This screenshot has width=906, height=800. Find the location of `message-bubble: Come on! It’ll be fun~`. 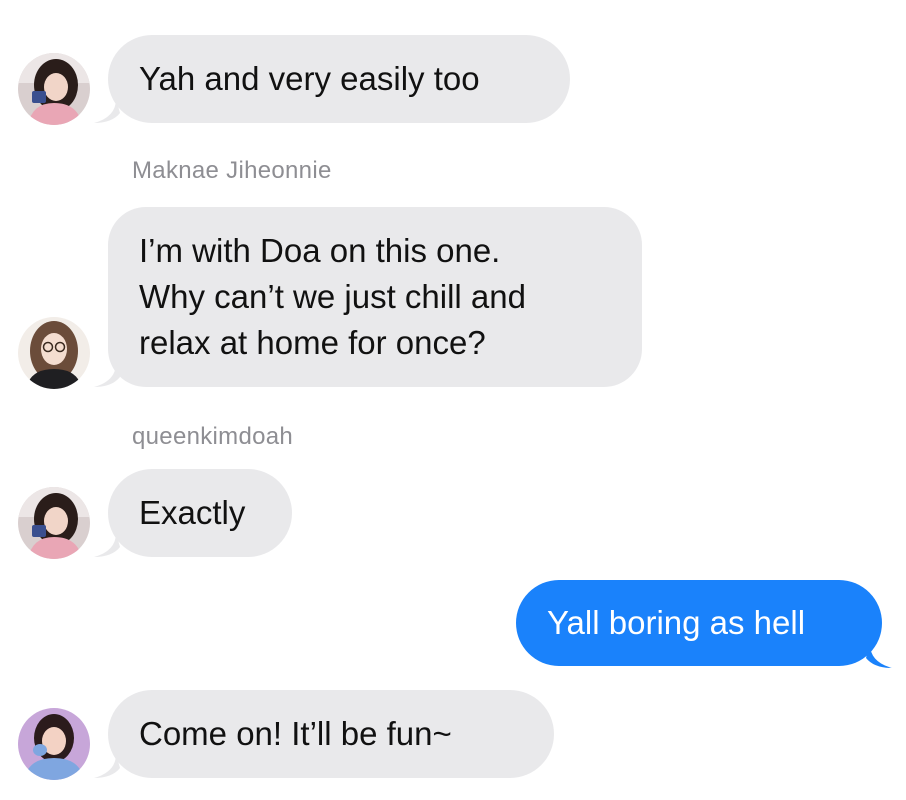

message-bubble: Come on! It’ll be fun~ is located at coordinates (331, 734).